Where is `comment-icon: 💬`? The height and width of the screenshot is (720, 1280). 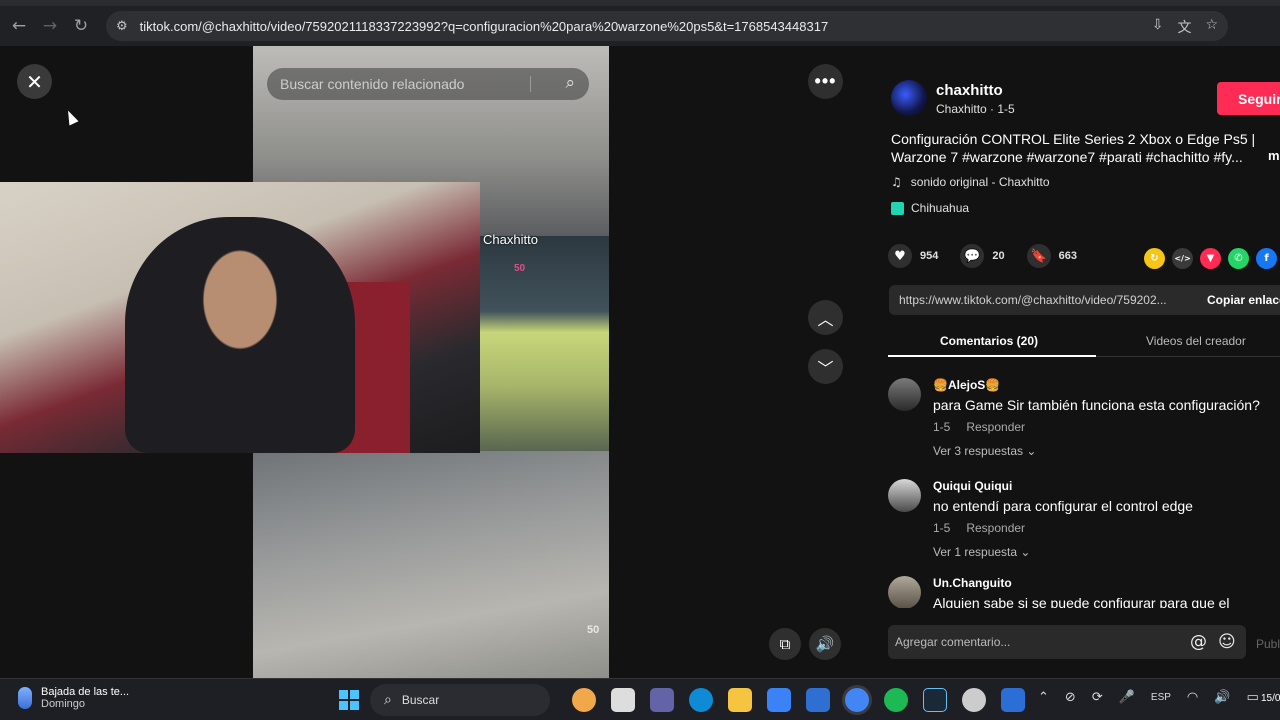
comment-icon: 💬 is located at coordinates (972, 256).